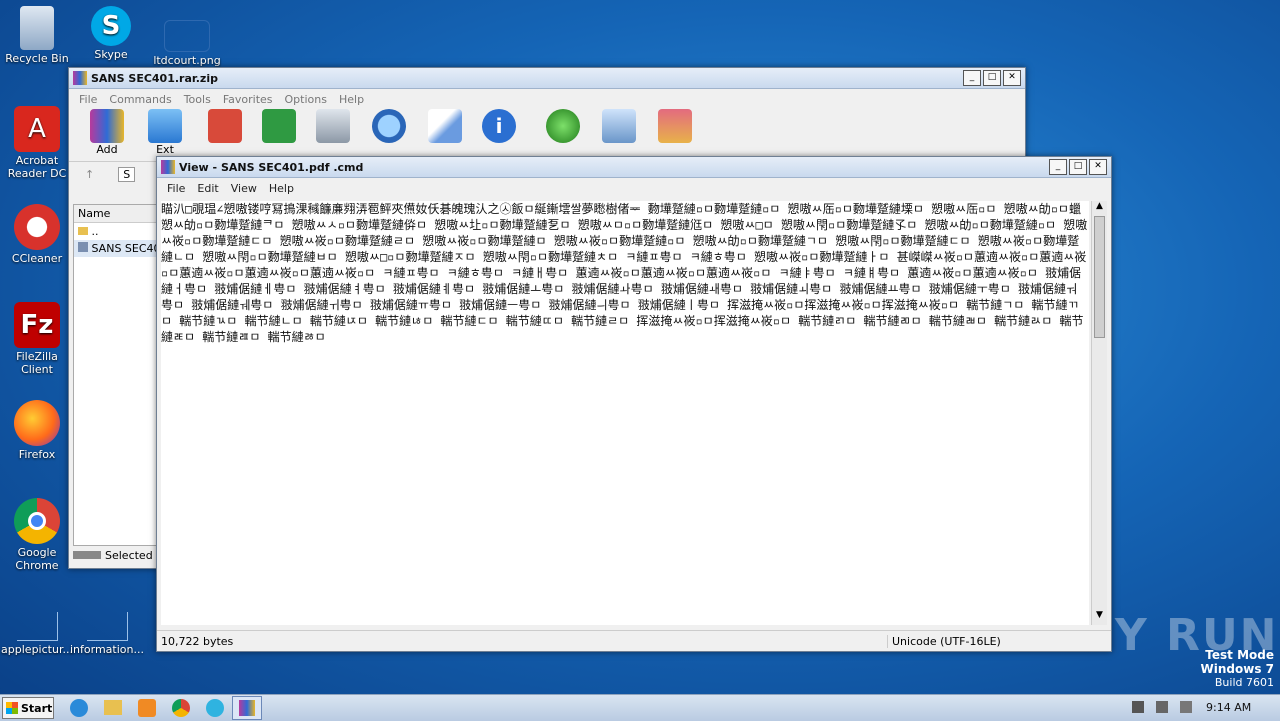  I want to click on viewer-titlebar: View - SANS SEC401.pdf .cmd _ □ ✕, so click(634, 167).